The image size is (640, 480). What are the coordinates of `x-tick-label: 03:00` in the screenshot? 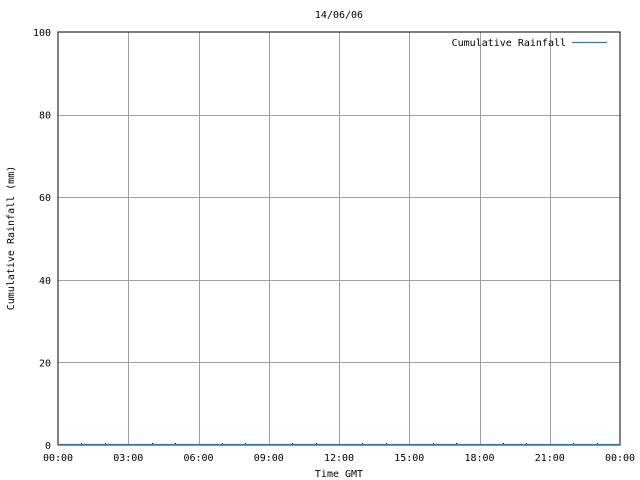 It's located at (128, 458).